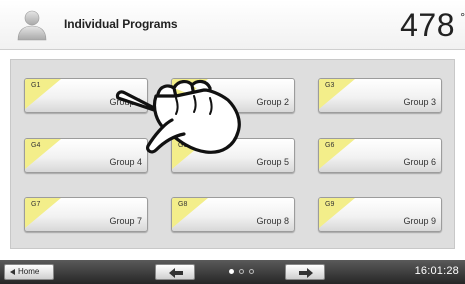 This screenshot has width=465, height=284. What do you see at coordinates (36, 204) in the screenshot?
I see `program-code: G7` at bounding box center [36, 204].